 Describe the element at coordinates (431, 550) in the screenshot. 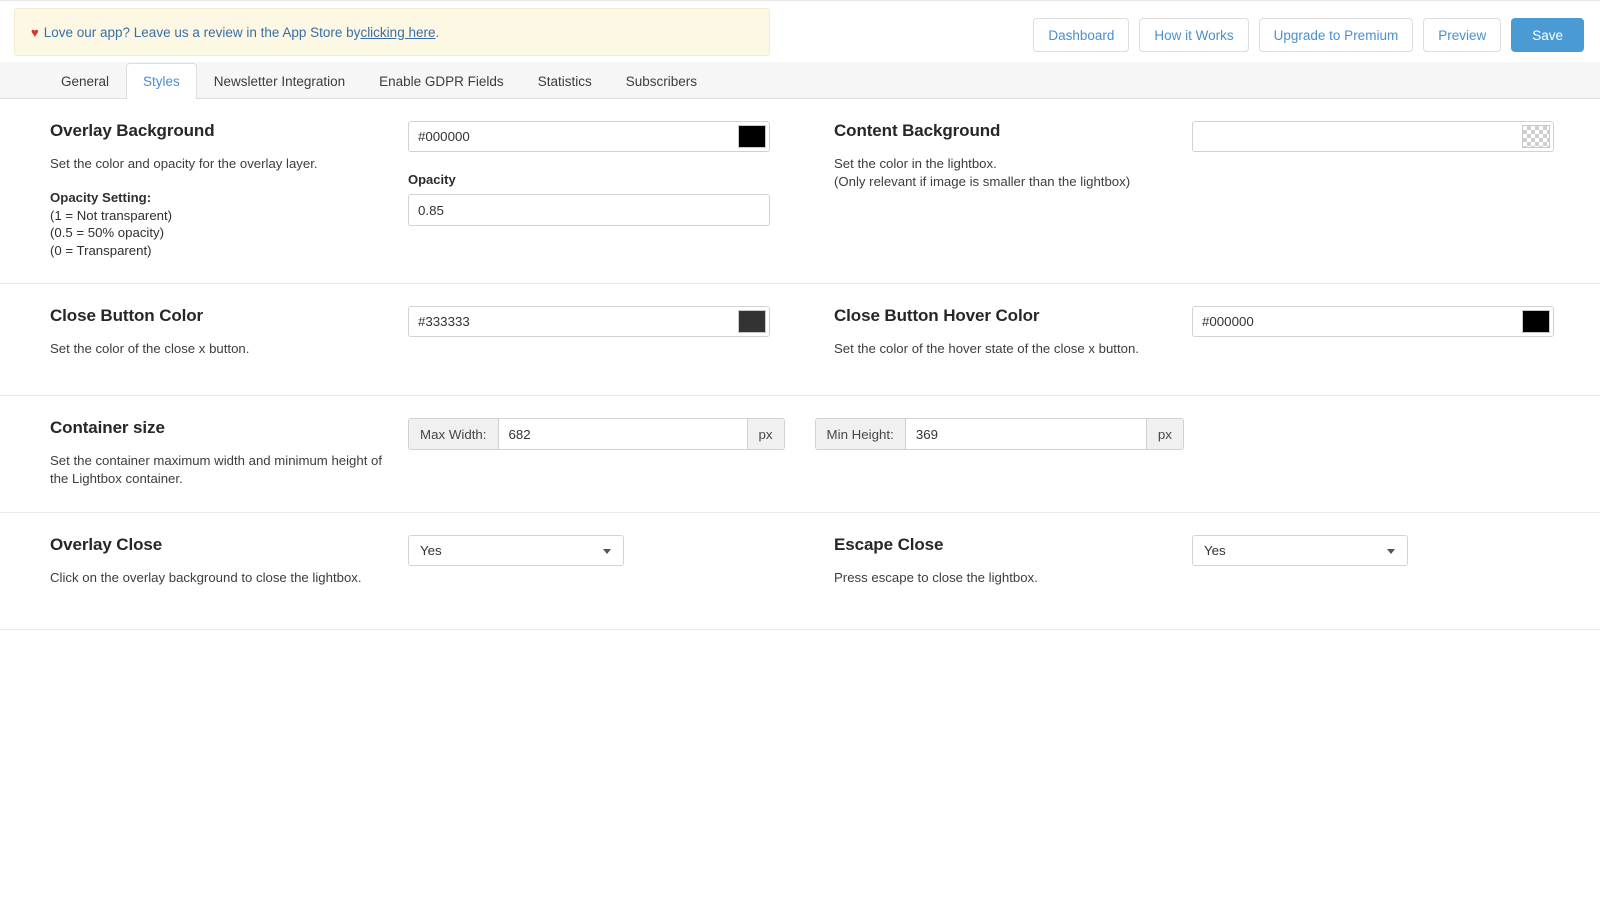

I see `overlay-close-selected-value: Yes` at that location.